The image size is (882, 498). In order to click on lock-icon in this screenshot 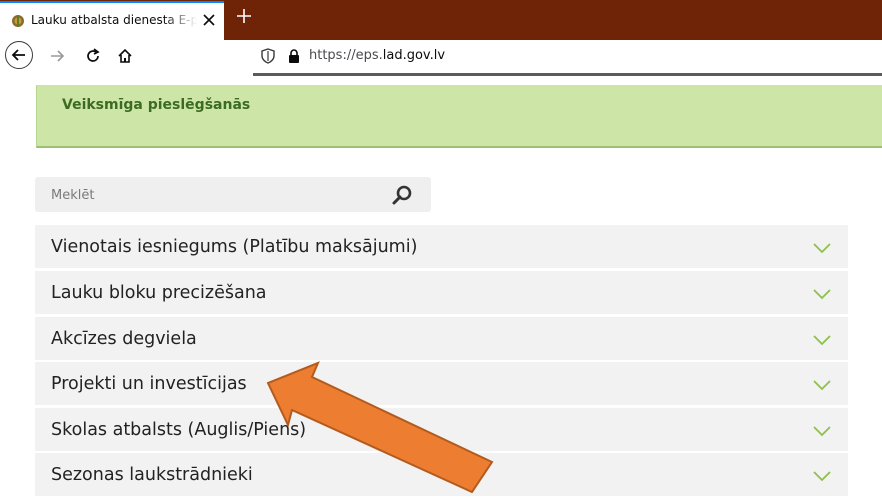, I will do `click(294, 56)`.